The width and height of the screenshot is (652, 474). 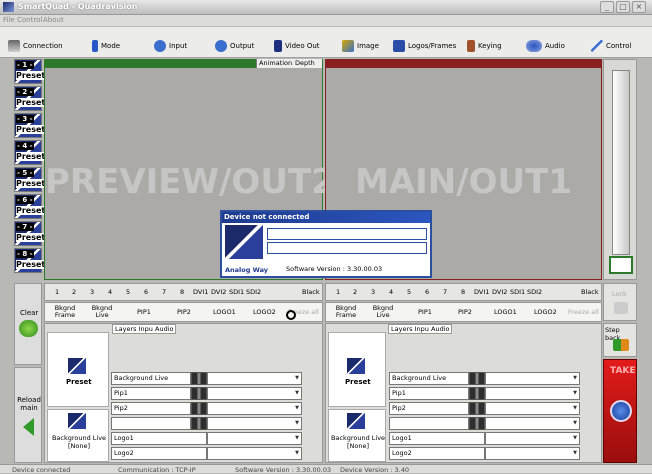 What do you see at coordinates (441, 329) in the screenshot?
I see `main-tab-audio: Audio` at bounding box center [441, 329].